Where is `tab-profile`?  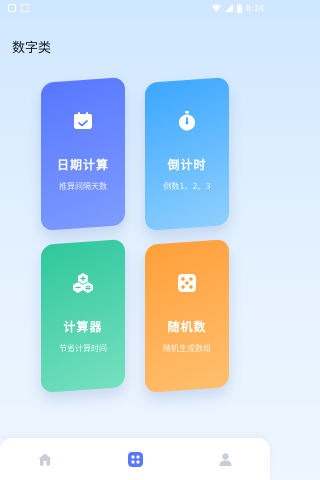 tab-profile is located at coordinates (225, 459).